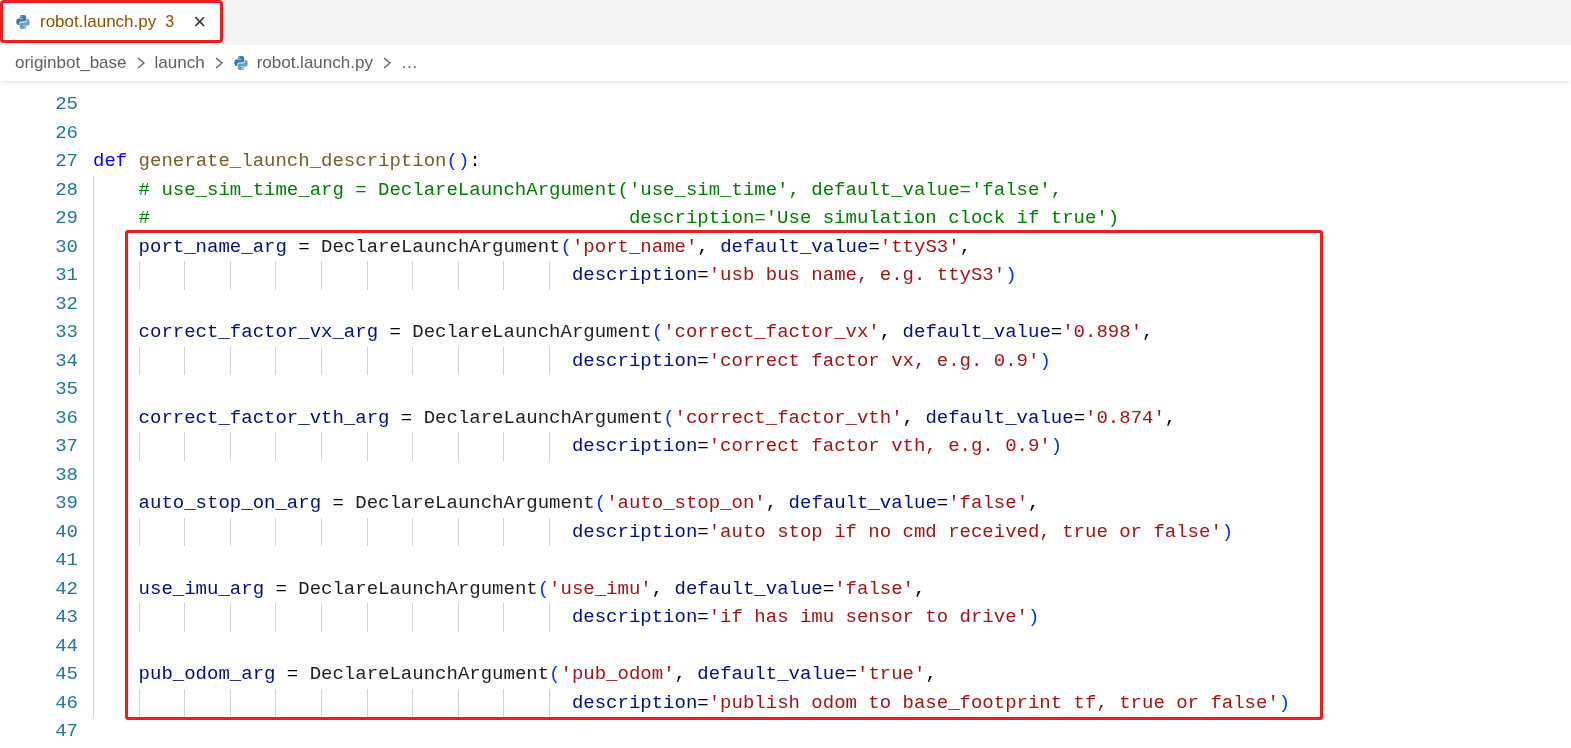  I want to click on line-number: 31, so click(66, 275).